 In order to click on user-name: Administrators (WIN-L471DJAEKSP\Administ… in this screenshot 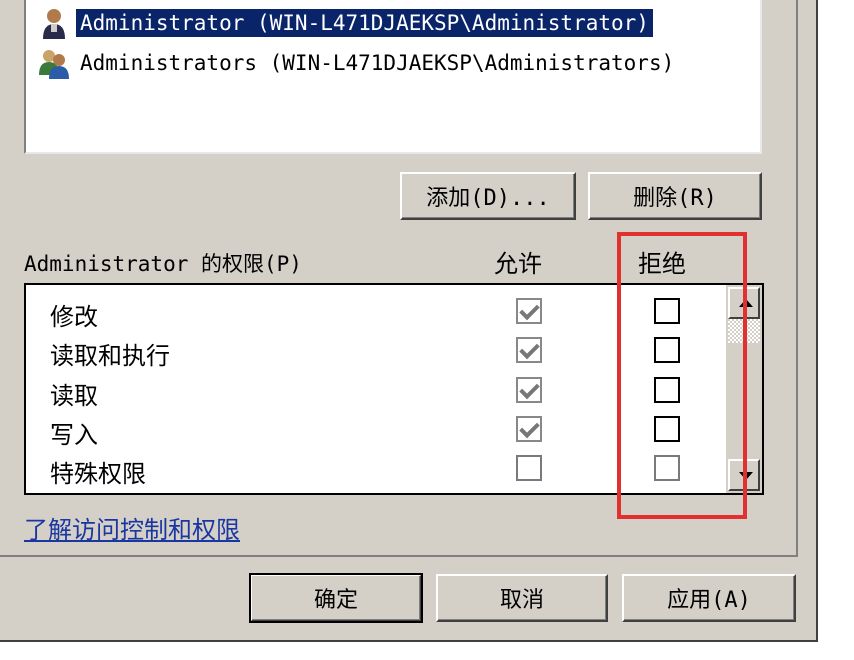, I will do `click(377, 63)`.